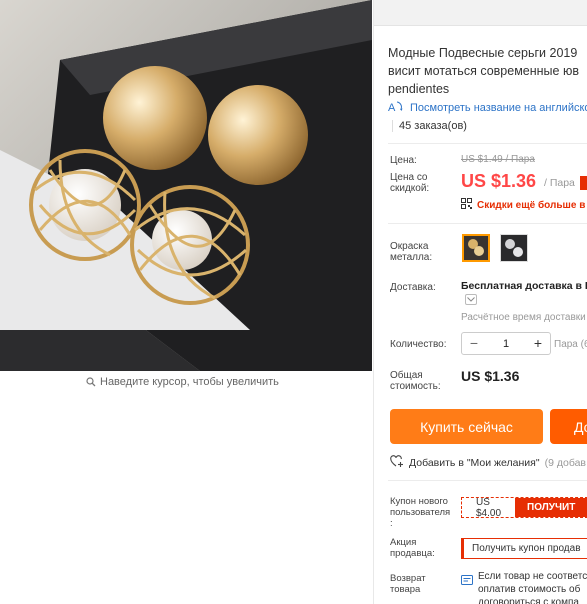 The image size is (587, 604). What do you see at coordinates (498, 159) in the screenshot?
I see `old-price: US $1.49 / Пара` at bounding box center [498, 159].